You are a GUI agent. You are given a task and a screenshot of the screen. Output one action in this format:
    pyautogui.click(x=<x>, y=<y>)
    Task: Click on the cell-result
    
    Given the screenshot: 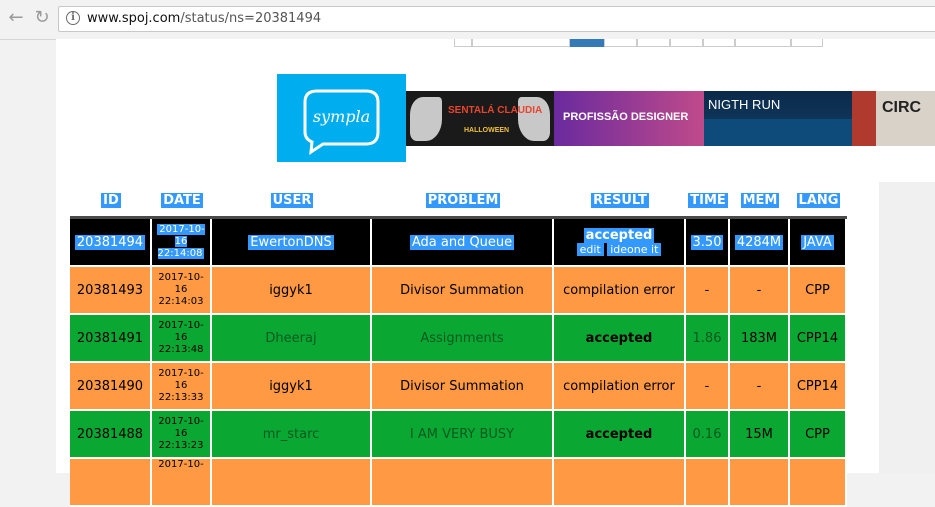 What is the action you would take?
    pyautogui.click(x=620, y=483)
    